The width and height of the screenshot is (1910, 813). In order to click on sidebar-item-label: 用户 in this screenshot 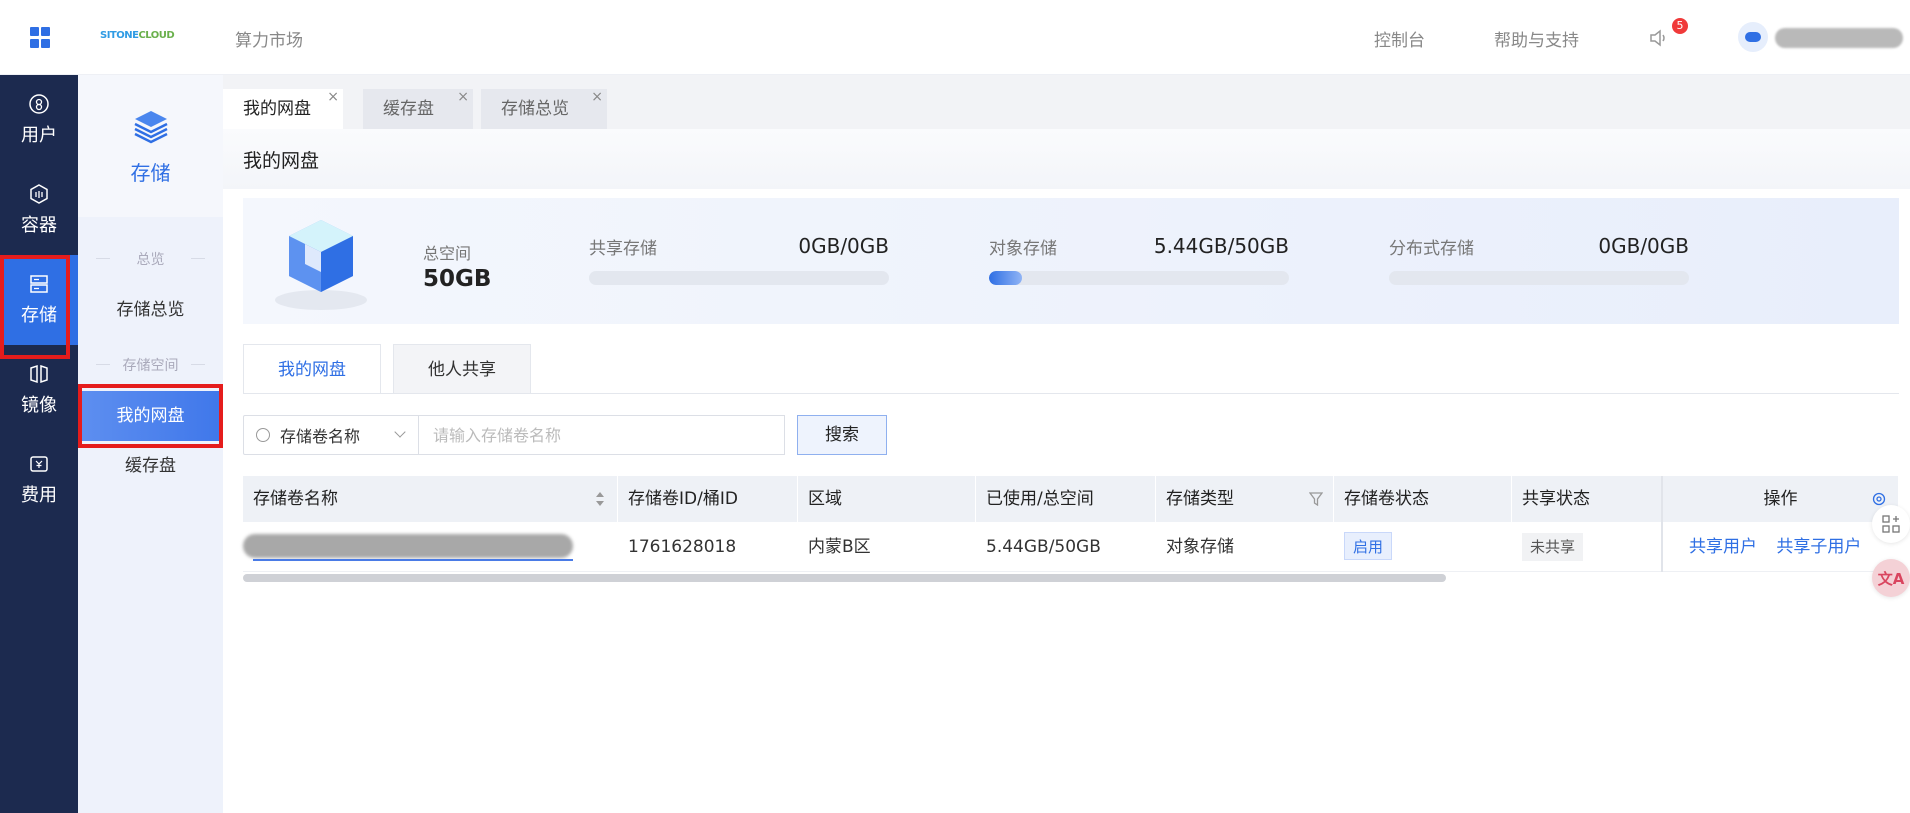, I will do `click(39, 135)`.